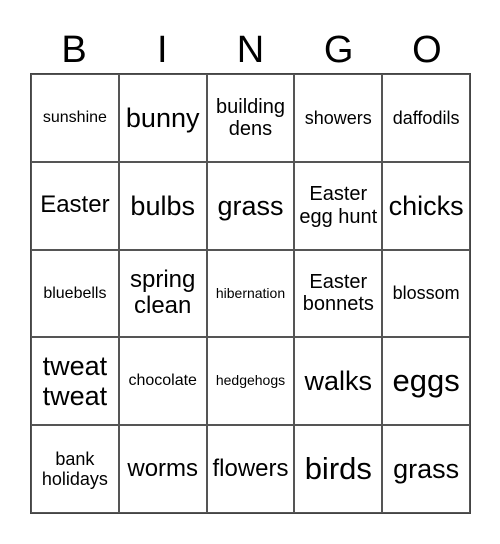  I want to click on bingo-cell: building dens, so click(250, 118).